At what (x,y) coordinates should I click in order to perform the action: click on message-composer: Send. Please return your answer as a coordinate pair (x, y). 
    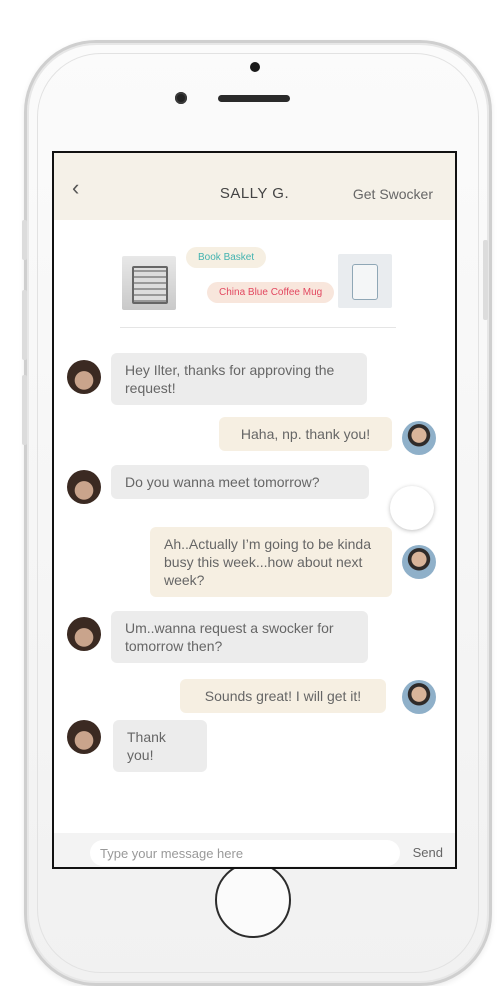
    Looking at the image, I should click on (254, 850).